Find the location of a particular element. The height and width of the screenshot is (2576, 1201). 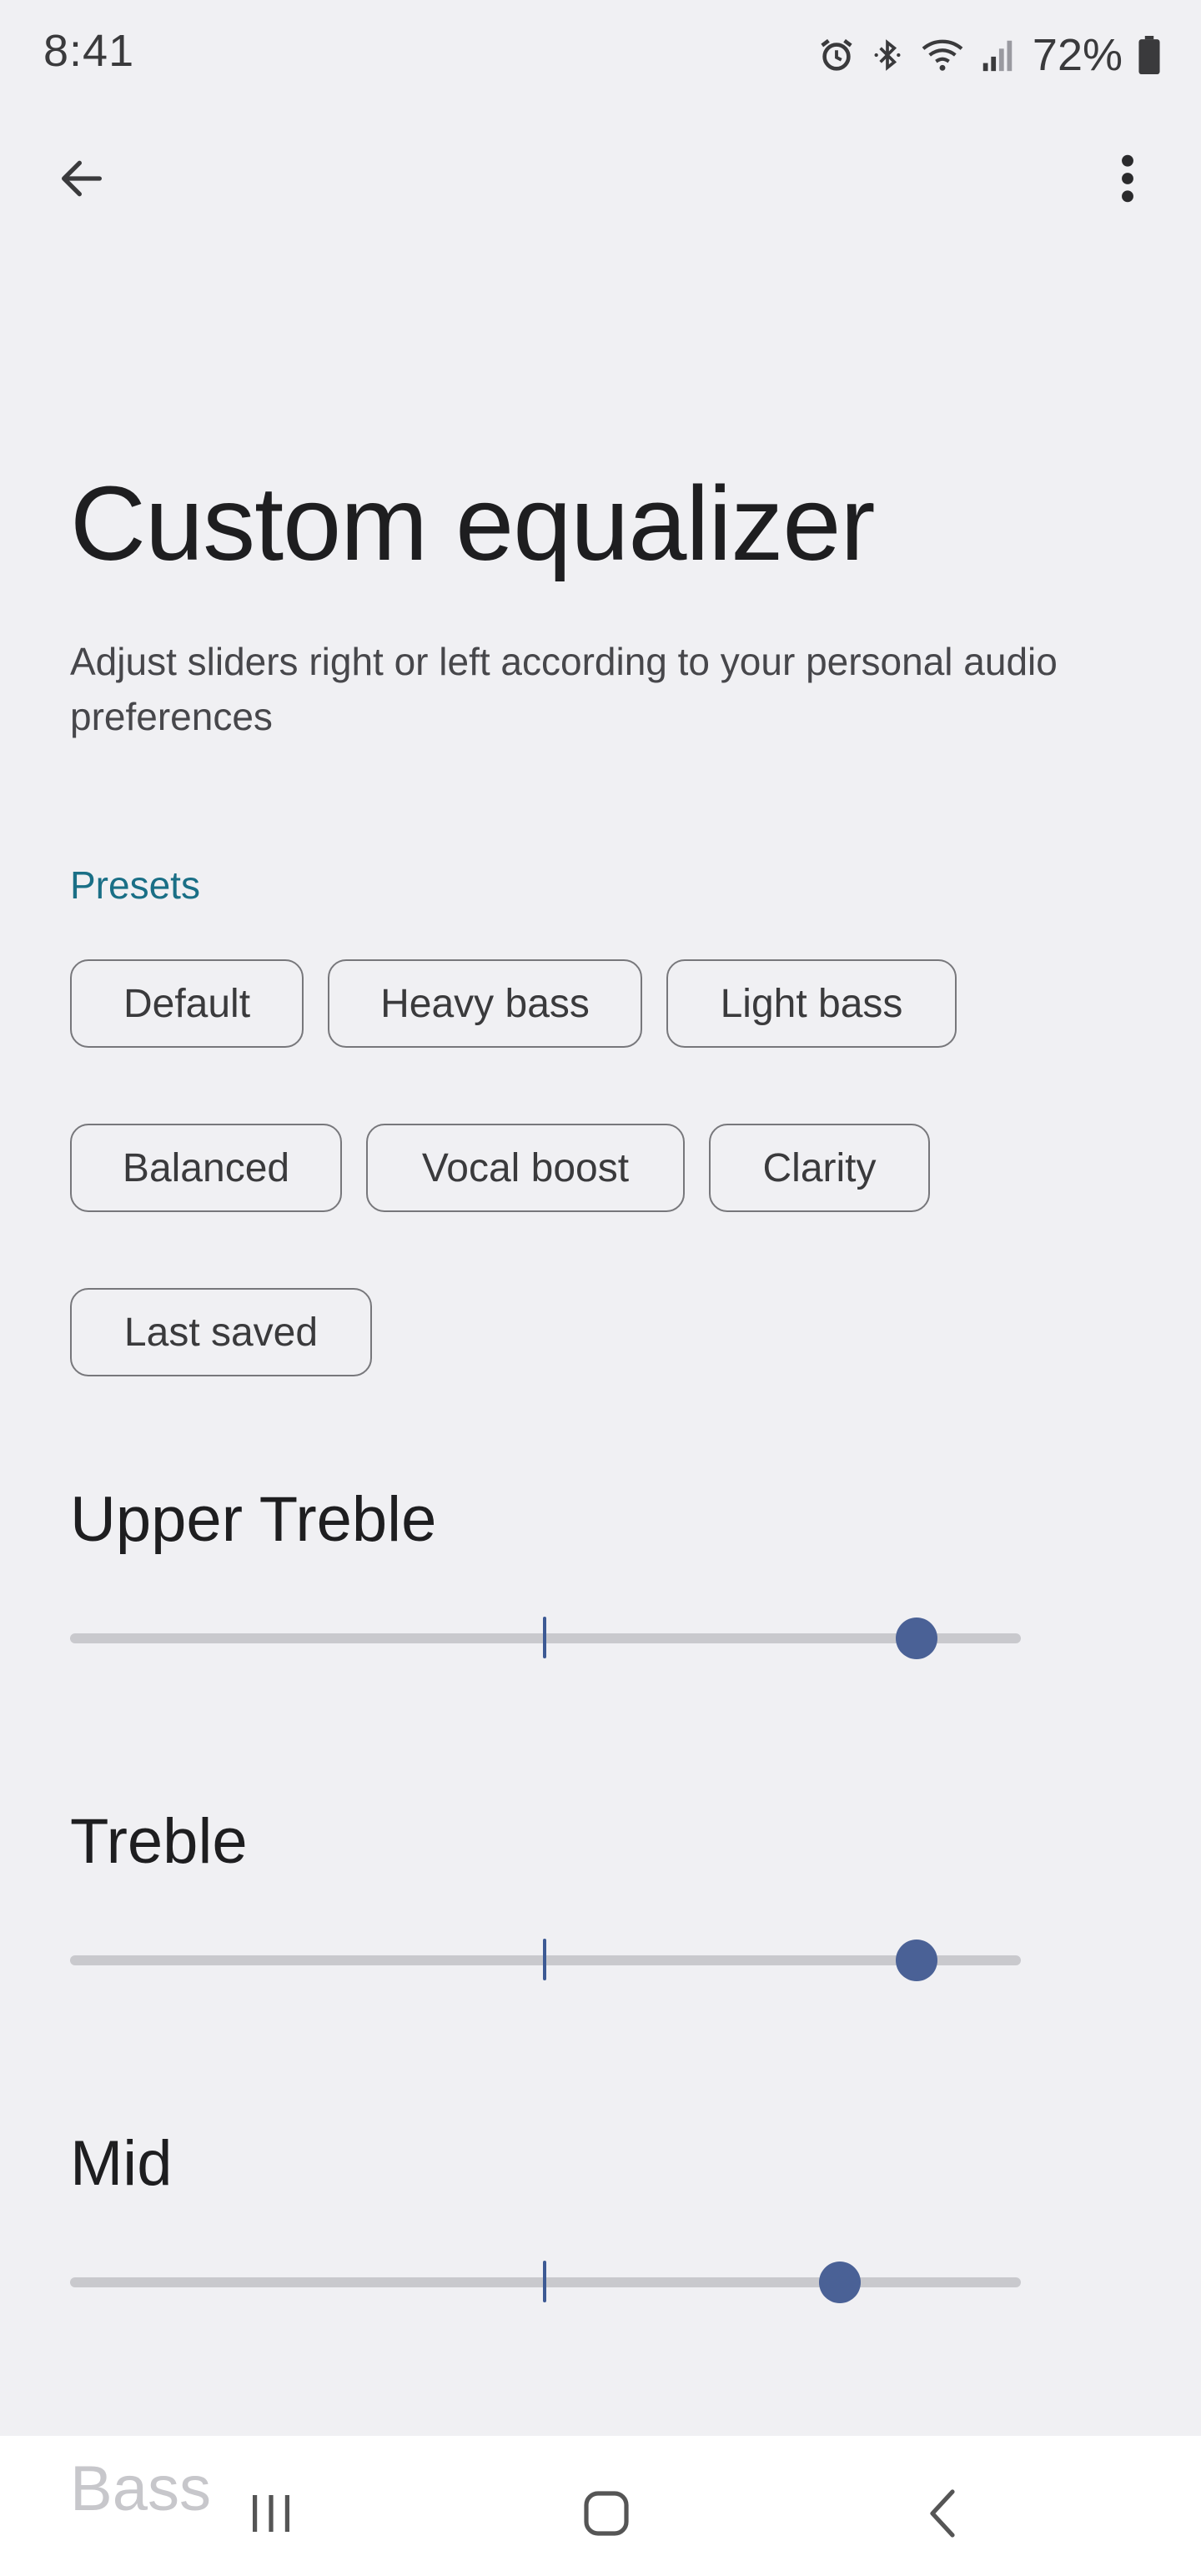

recent-apps-icon is located at coordinates (271, 2515).